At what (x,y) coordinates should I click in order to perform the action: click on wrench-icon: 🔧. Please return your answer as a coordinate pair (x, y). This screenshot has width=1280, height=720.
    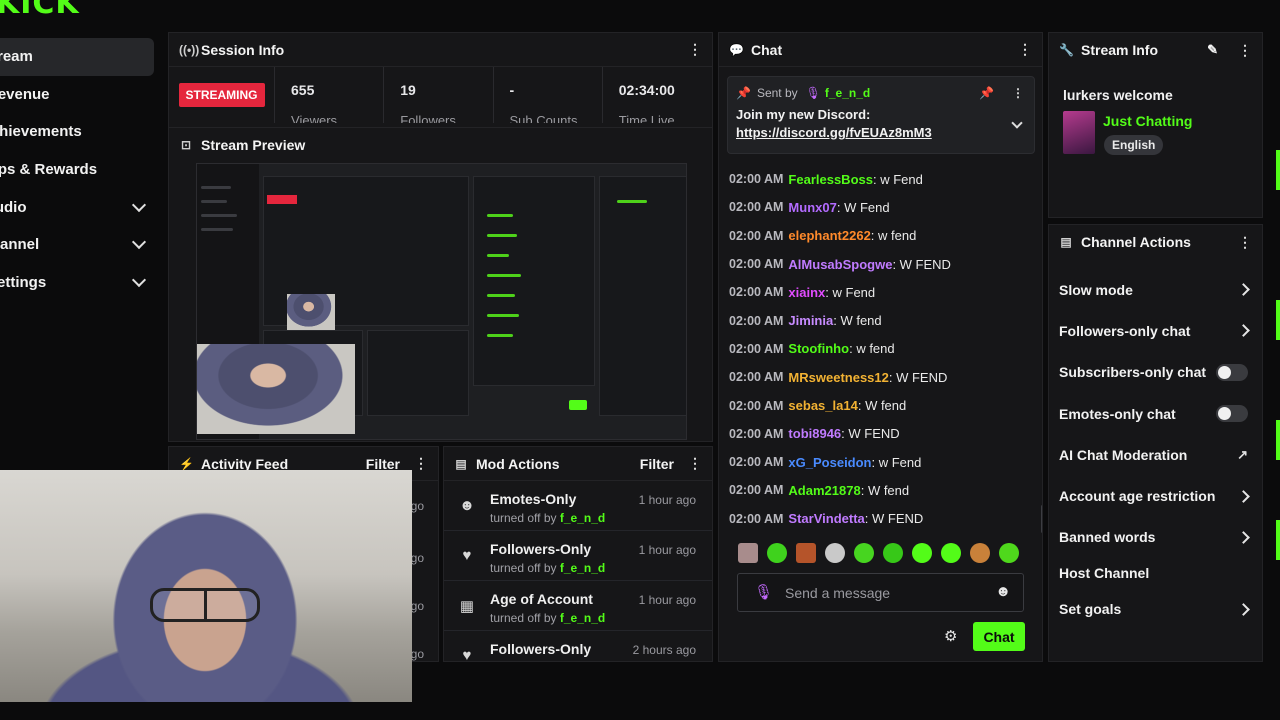
    Looking at the image, I should click on (1066, 50).